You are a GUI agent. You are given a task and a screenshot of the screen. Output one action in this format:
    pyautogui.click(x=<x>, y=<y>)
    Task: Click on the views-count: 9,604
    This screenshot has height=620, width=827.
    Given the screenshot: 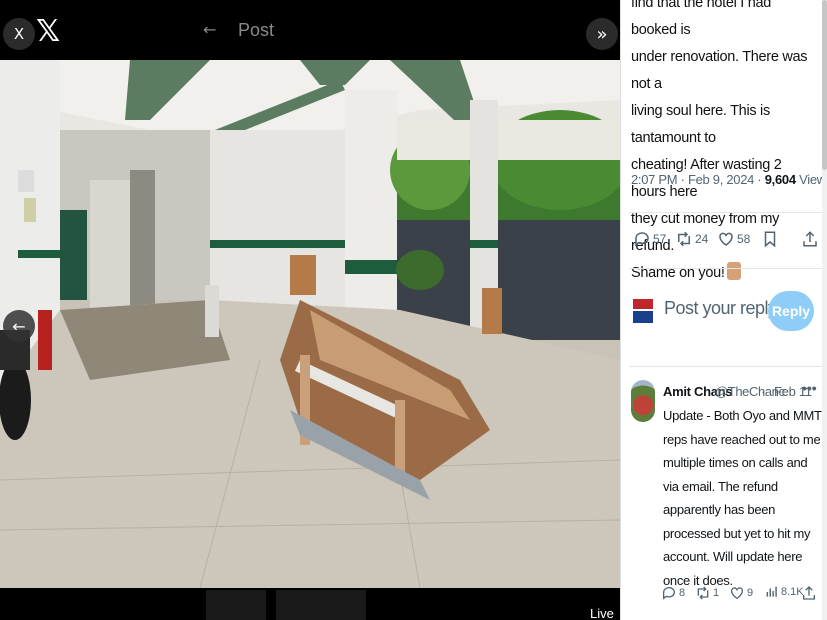 What is the action you would take?
    pyautogui.click(x=780, y=179)
    